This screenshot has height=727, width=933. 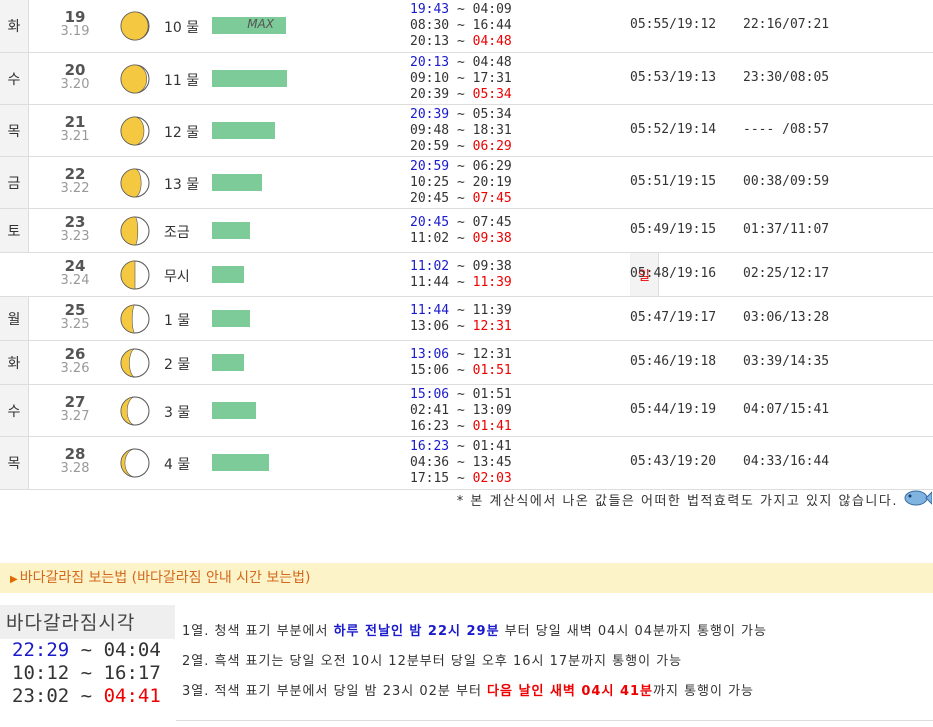 What do you see at coordinates (430, 25) in the screenshot?
I see `time-start: 08:30` at bounding box center [430, 25].